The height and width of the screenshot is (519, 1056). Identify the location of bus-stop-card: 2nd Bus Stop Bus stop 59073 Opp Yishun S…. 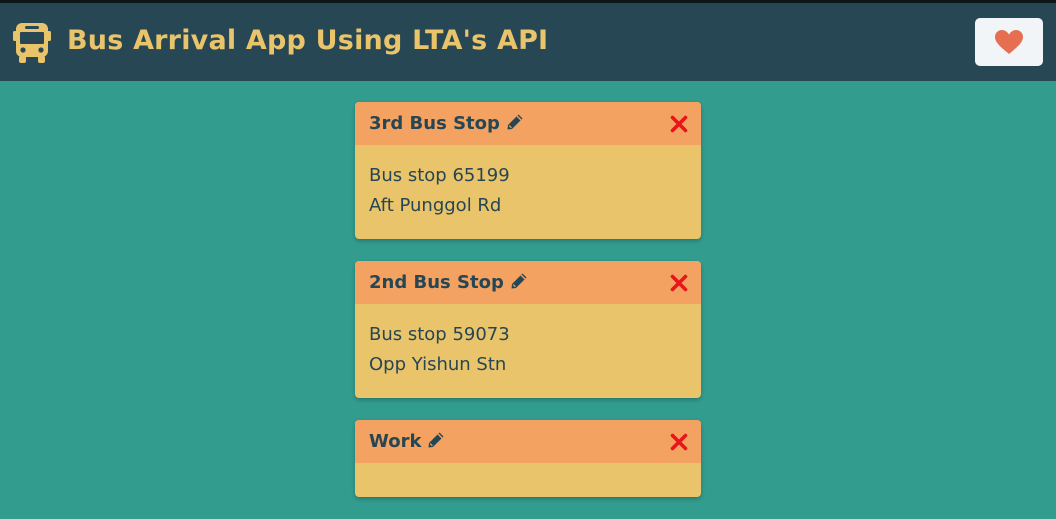
(528, 329).